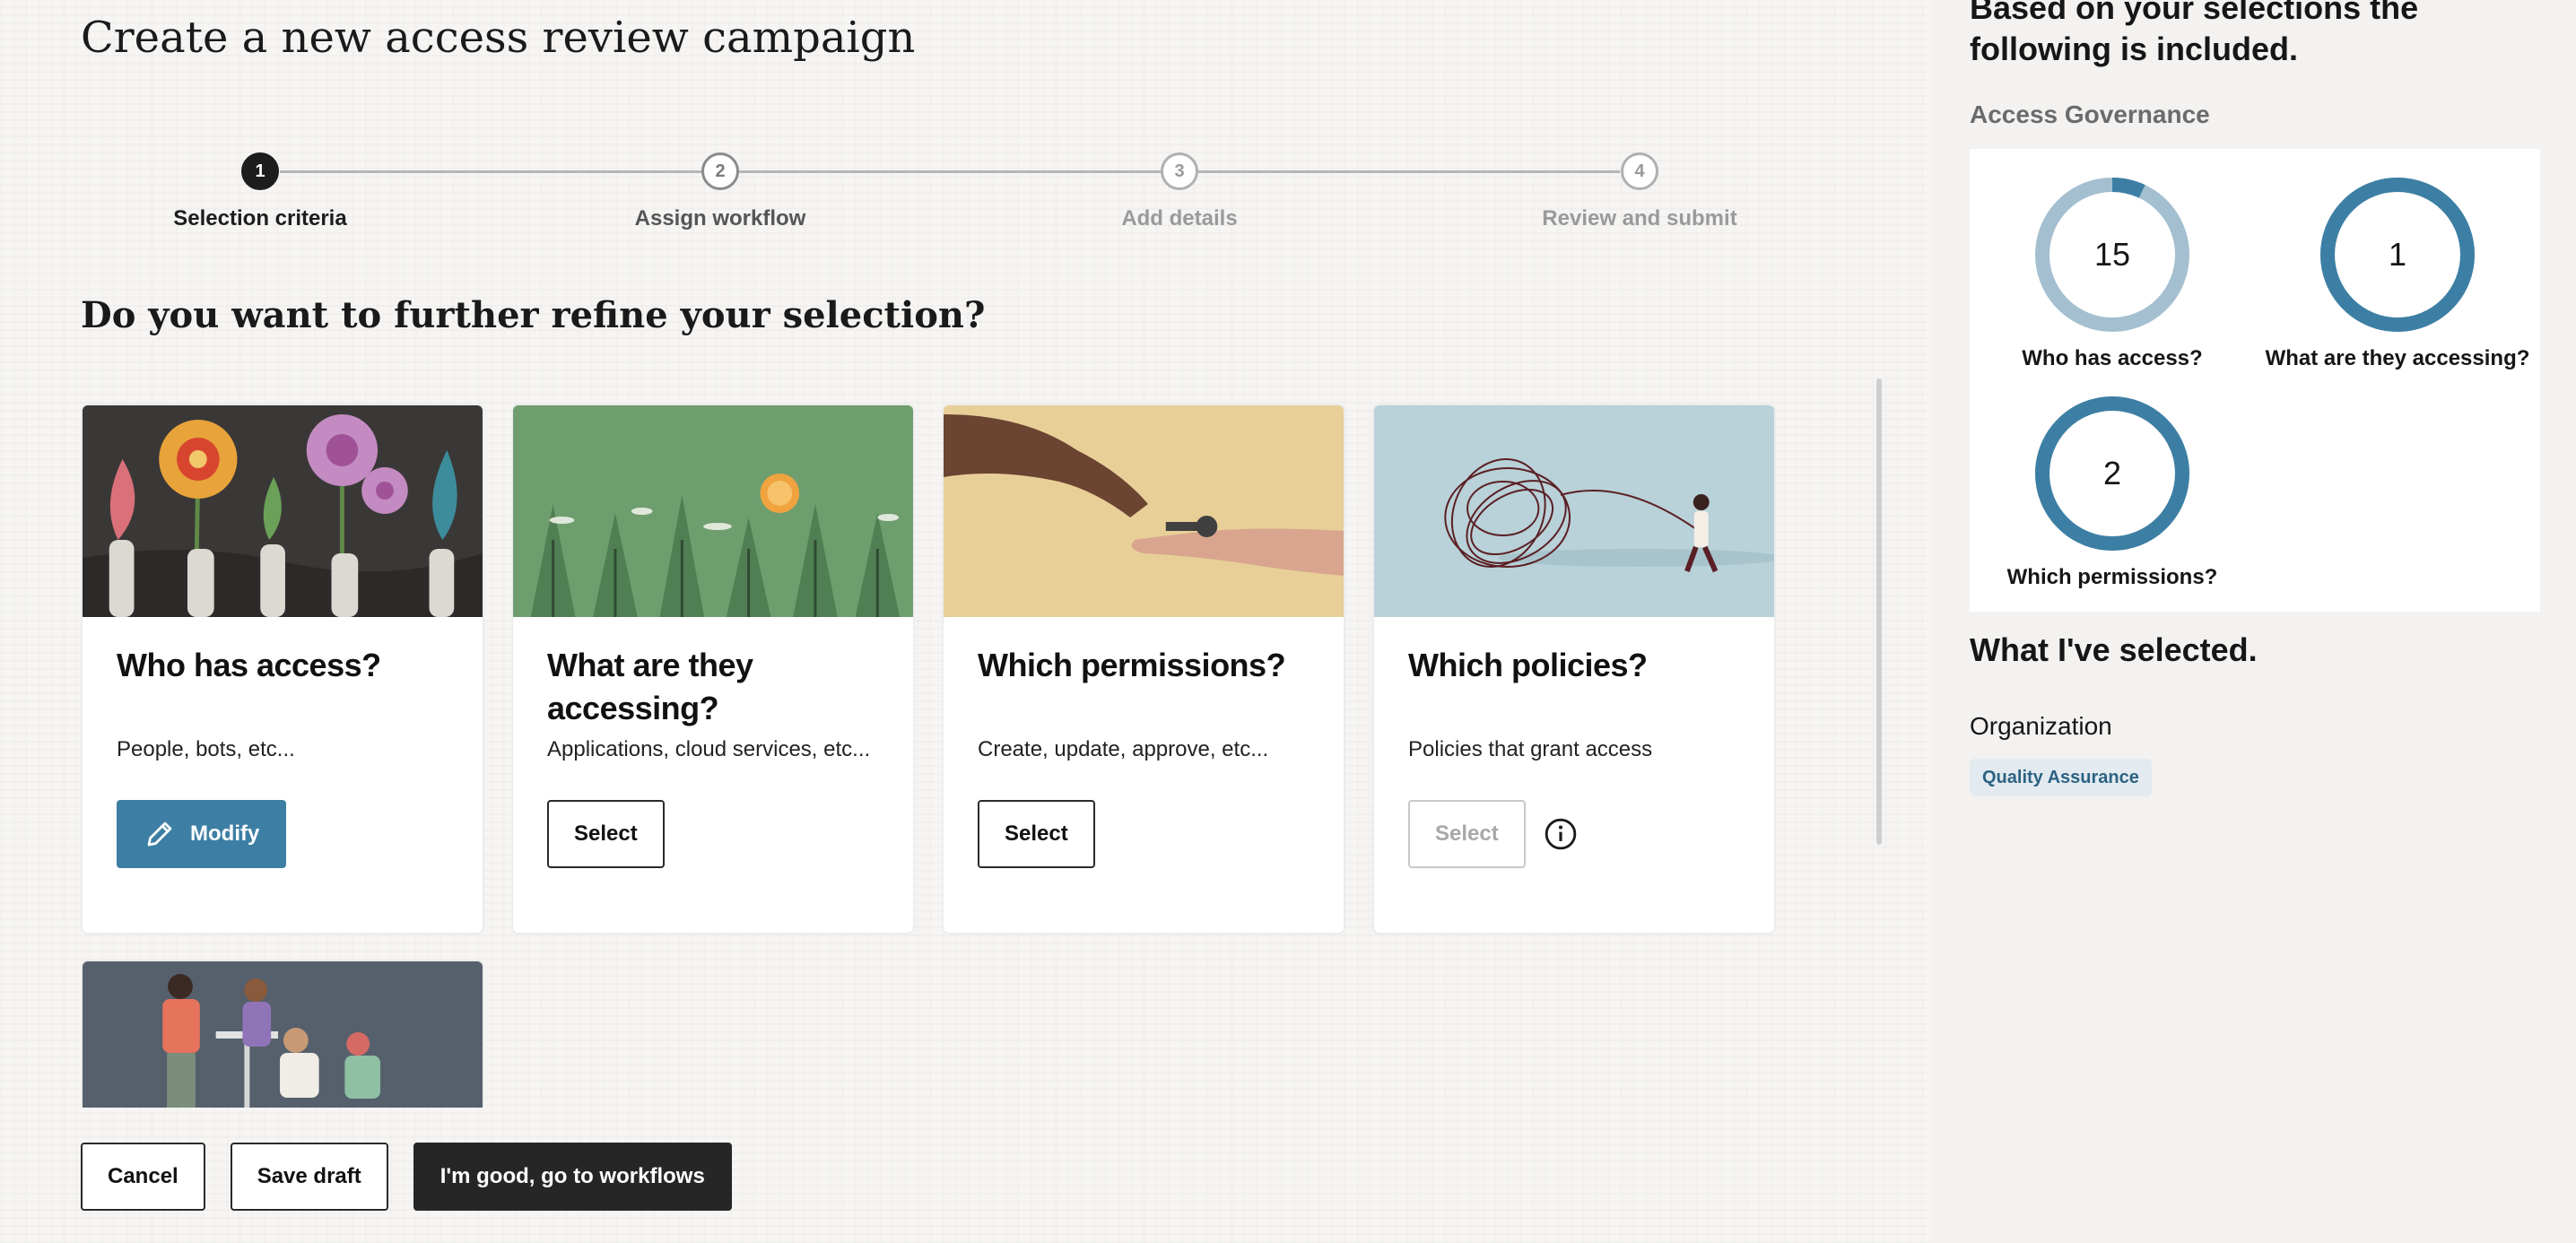 Image resolution: width=2576 pixels, height=1243 pixels. Describe the element at coordinates (2114, 649) in the screenshot. I see `selected-title: What I've selected.` at that location.